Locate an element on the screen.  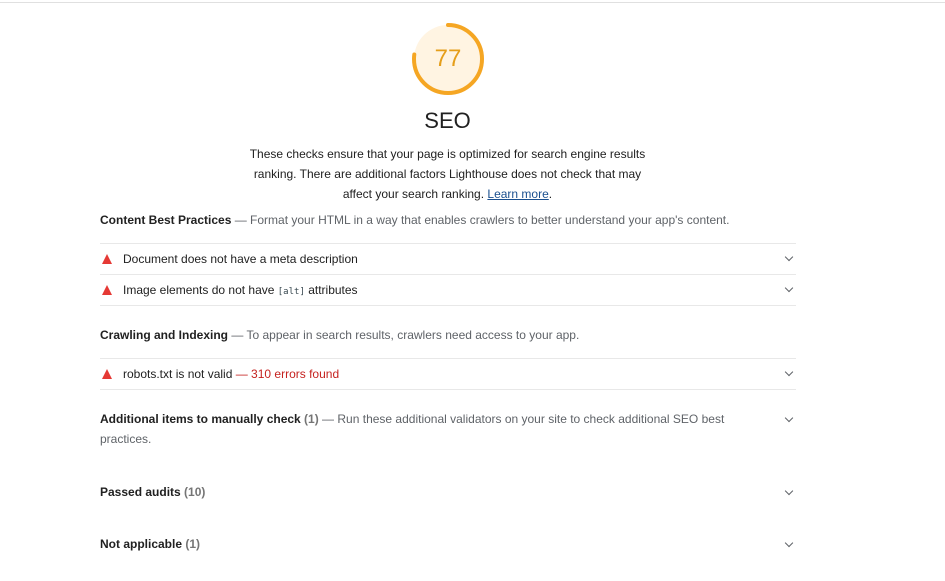
group-title: Not applicable is located at coordinates (141, 544).